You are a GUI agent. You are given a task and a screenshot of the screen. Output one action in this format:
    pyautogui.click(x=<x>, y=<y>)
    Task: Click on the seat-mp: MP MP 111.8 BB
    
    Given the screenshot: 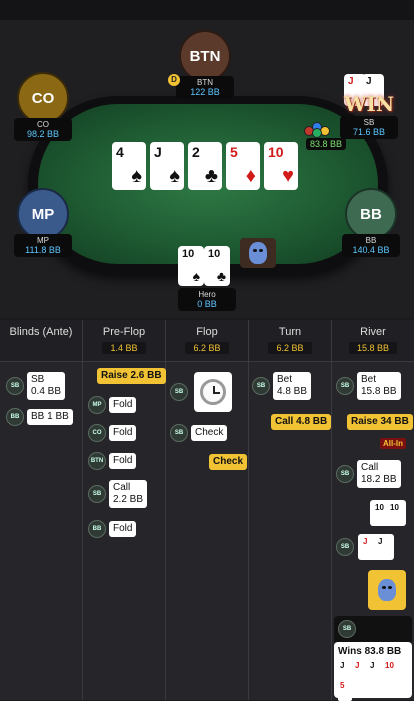 What is the action you would take?
    pyautogui.click(x=43, y=222)
    